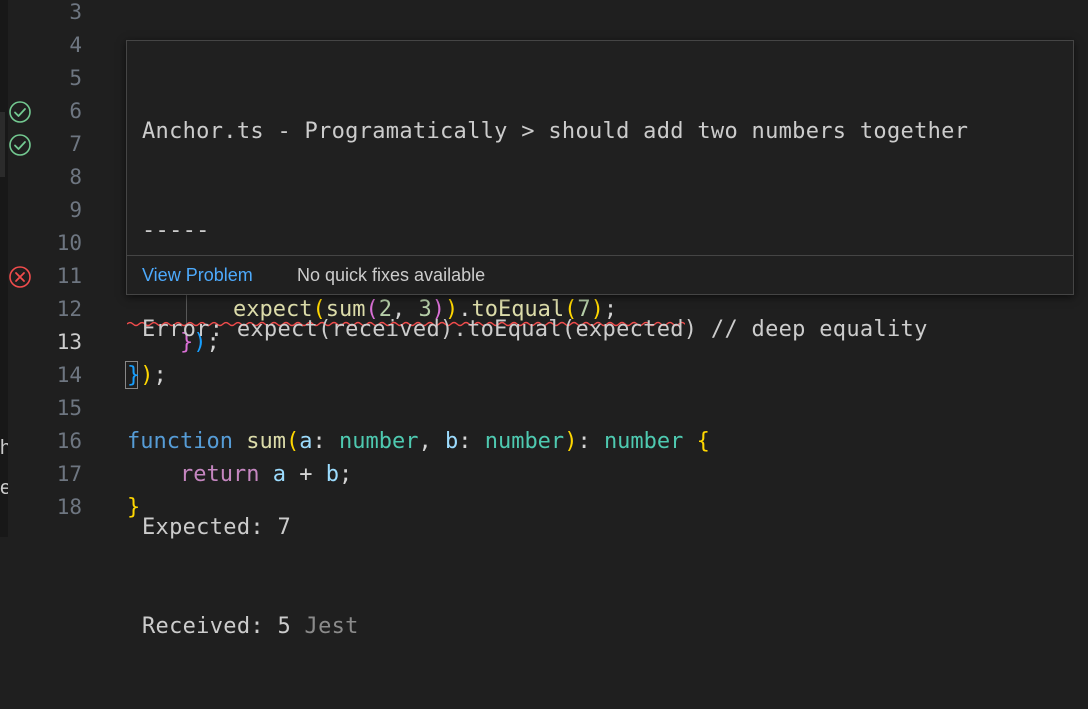  Describe the element at coordinates (69, 309) in the screenshot. I see `line-number: 12` at that location.